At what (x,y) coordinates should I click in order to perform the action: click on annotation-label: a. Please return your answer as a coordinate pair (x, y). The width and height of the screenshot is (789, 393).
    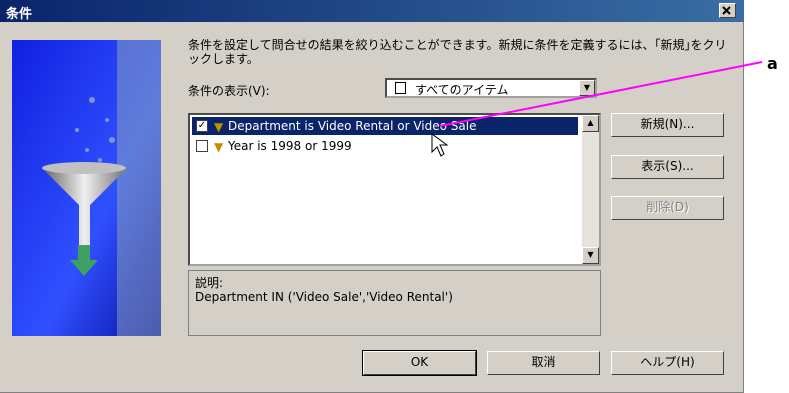
    Looking at the image, I should click on (772, 63).